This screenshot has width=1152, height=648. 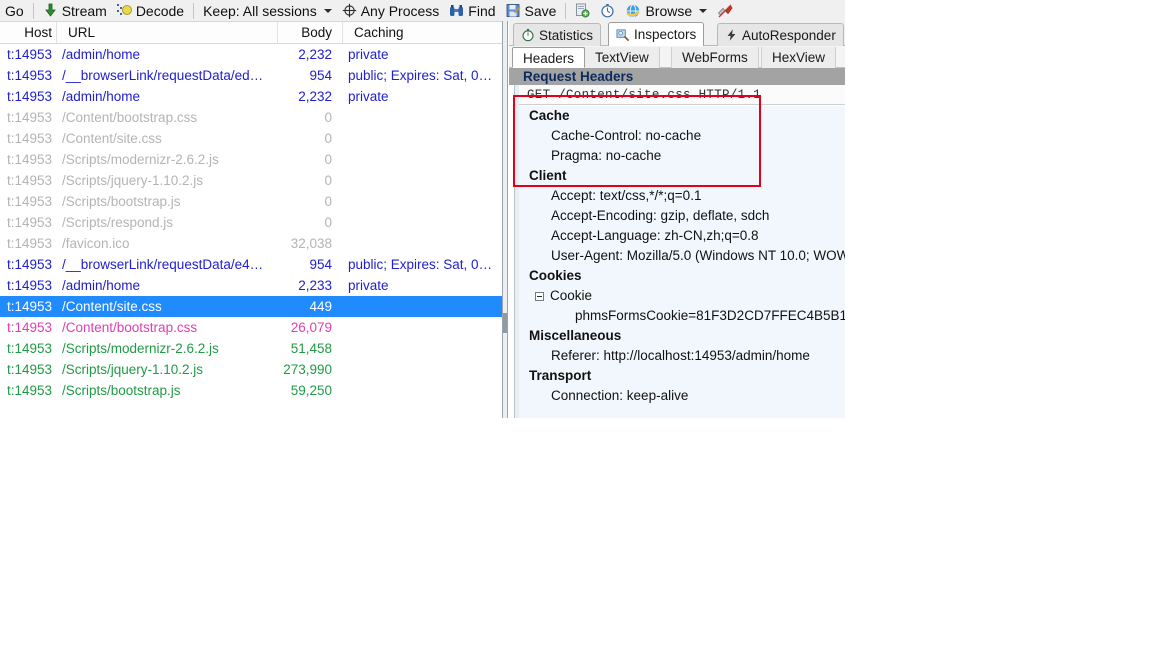 What do you see at coordinates (669, 10) in the screenshot?
I see `toolbar-browse-label: Browse` at bounding box center [669, 10].